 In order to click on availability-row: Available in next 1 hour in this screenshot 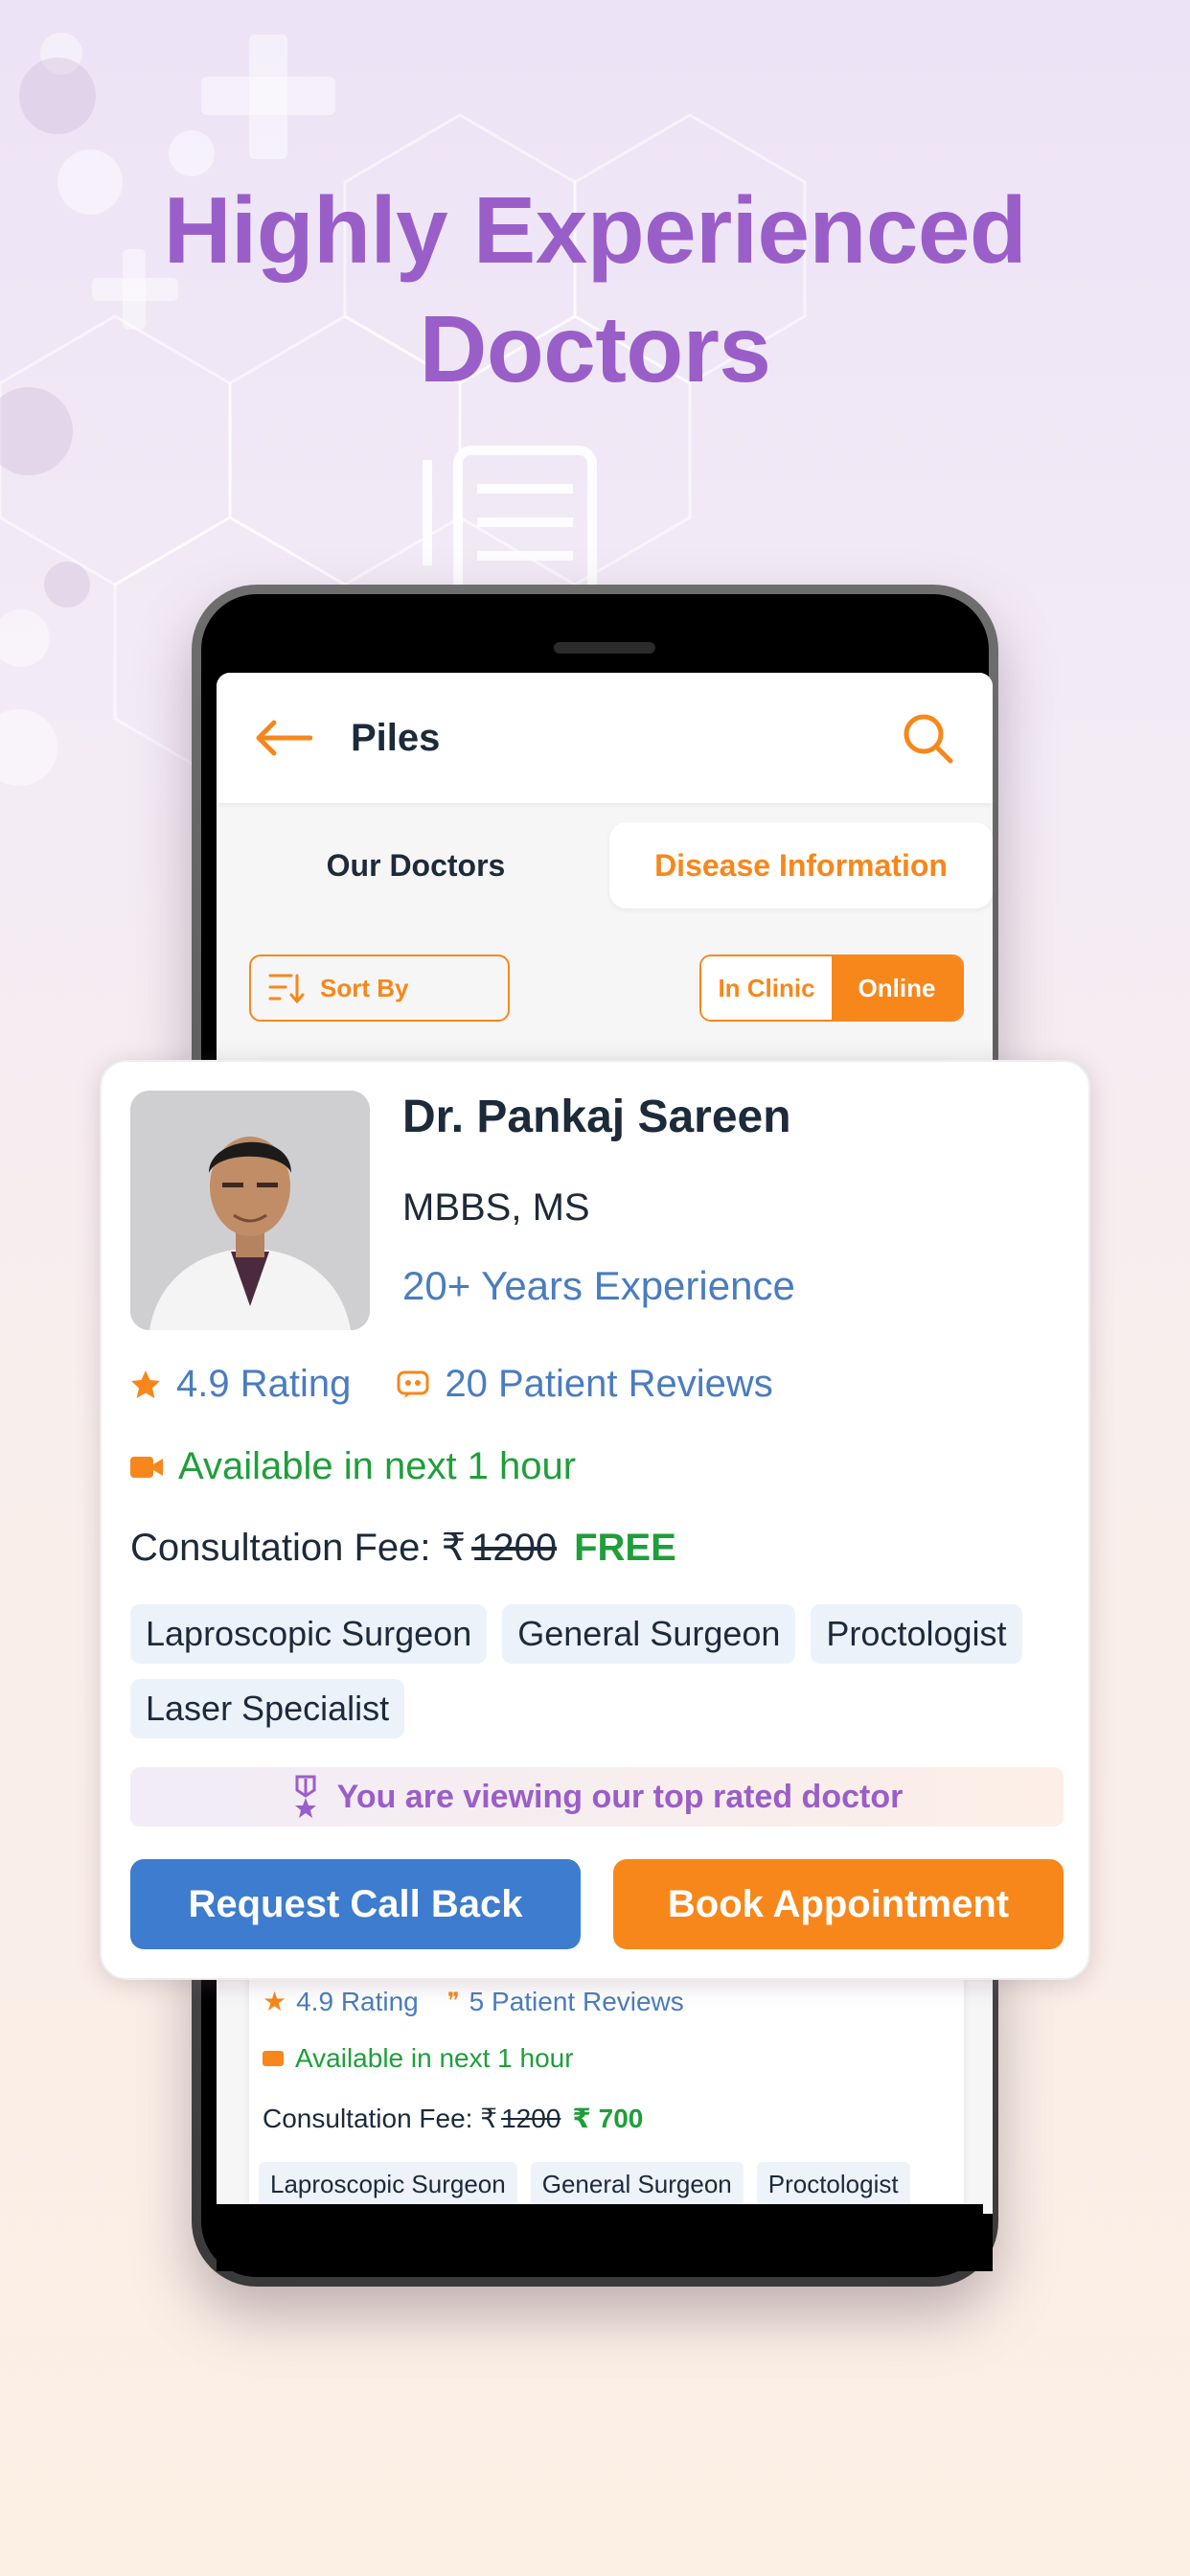, I will do `click(353, 1466)`.